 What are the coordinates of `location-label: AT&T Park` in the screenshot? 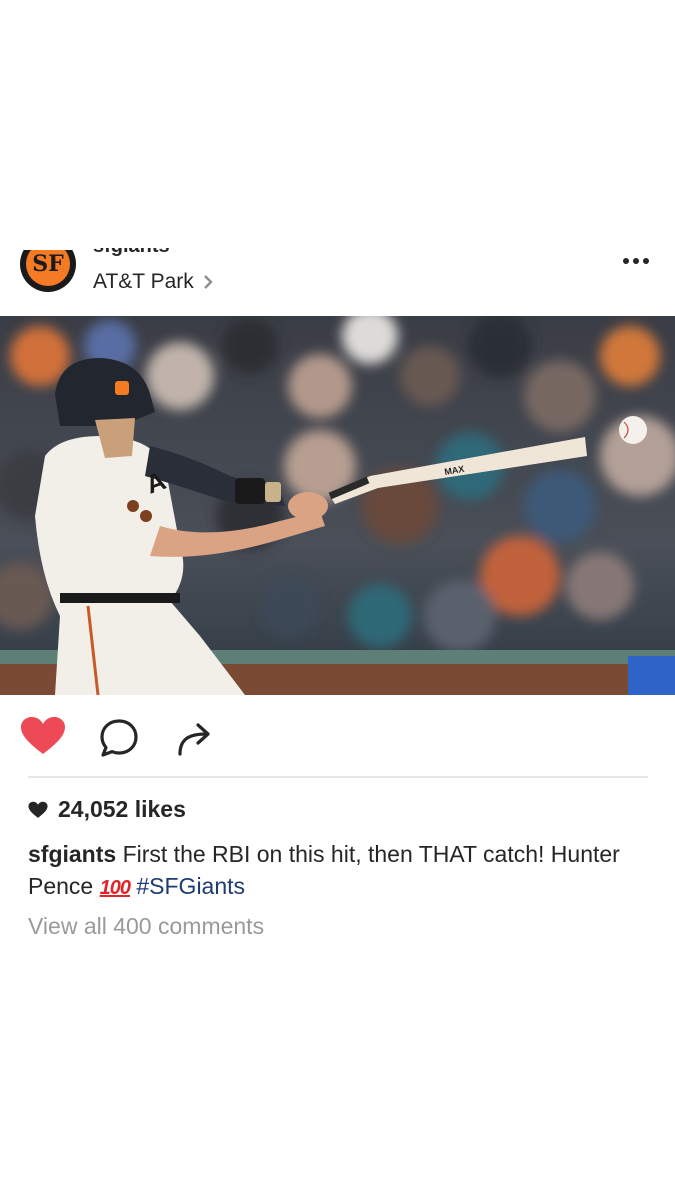 It's located at (143, 281).